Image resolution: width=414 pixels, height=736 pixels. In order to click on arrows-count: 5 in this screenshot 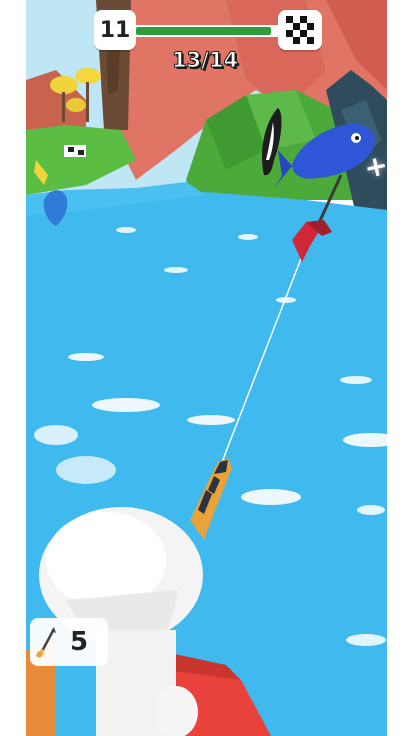, I will do `click(79, 642)`.